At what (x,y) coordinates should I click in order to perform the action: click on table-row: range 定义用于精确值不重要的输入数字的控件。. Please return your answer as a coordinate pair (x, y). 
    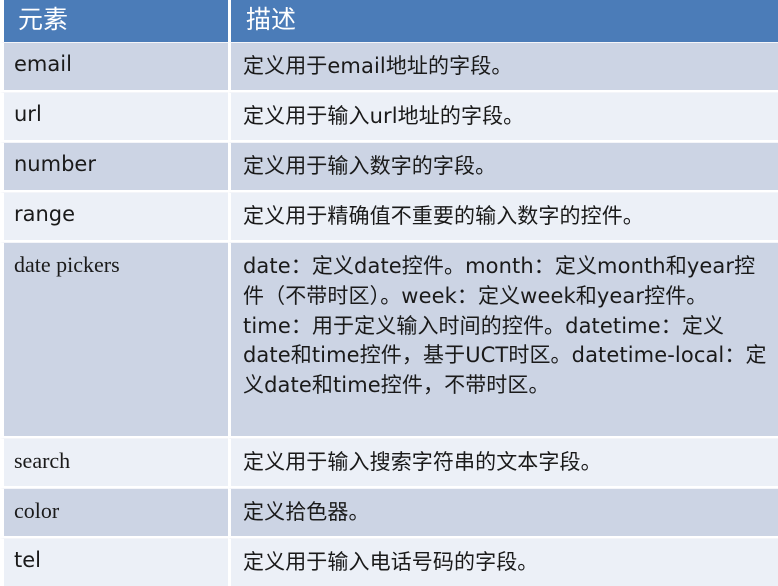
    Looking at the image, I should click on (389, 216).